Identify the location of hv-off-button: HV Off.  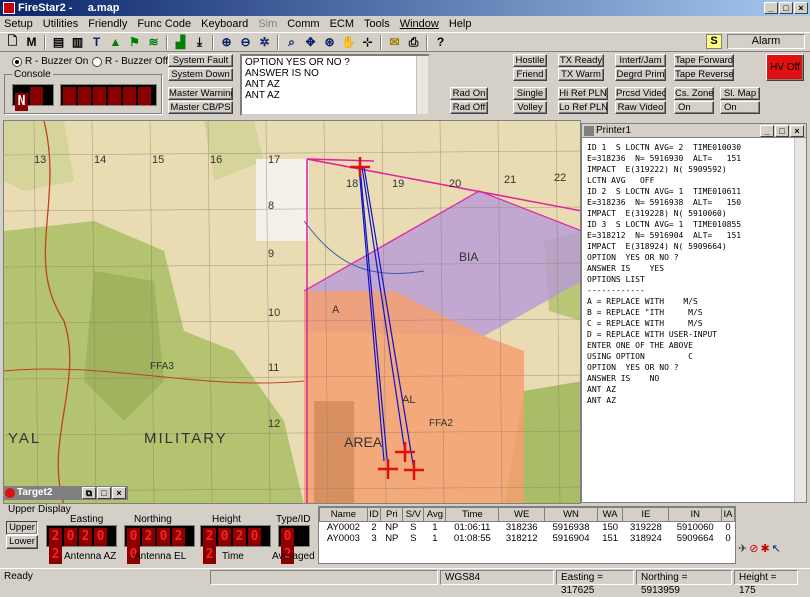
(785, 67).